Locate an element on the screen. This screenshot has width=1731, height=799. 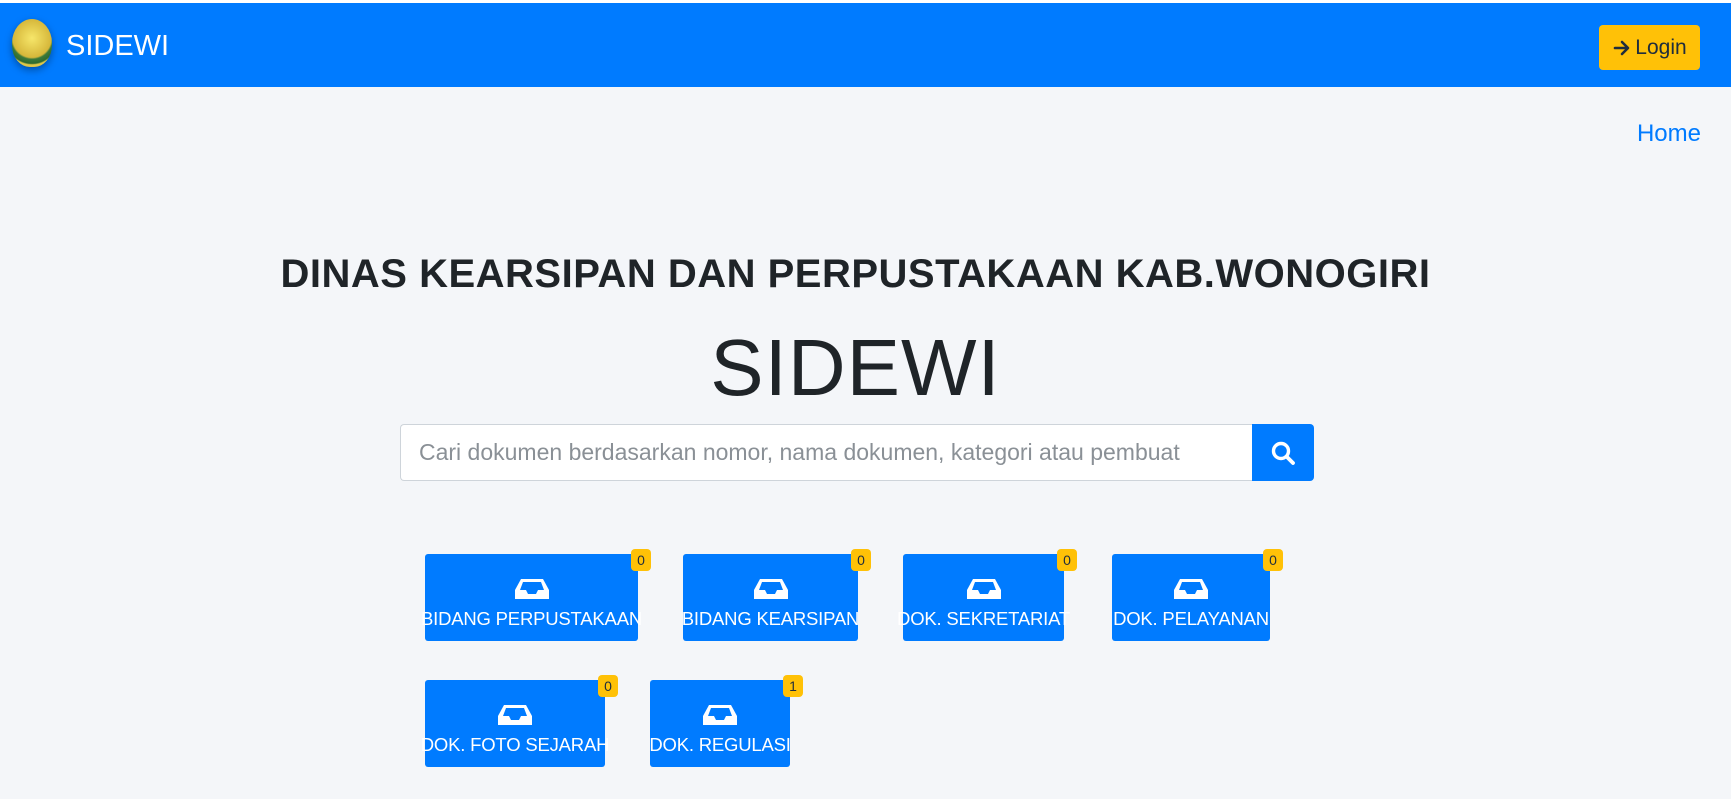
category-dok-foto-sejarah: DOK. FOTO SEJARAH 0 is located at coordinates (519, 721).